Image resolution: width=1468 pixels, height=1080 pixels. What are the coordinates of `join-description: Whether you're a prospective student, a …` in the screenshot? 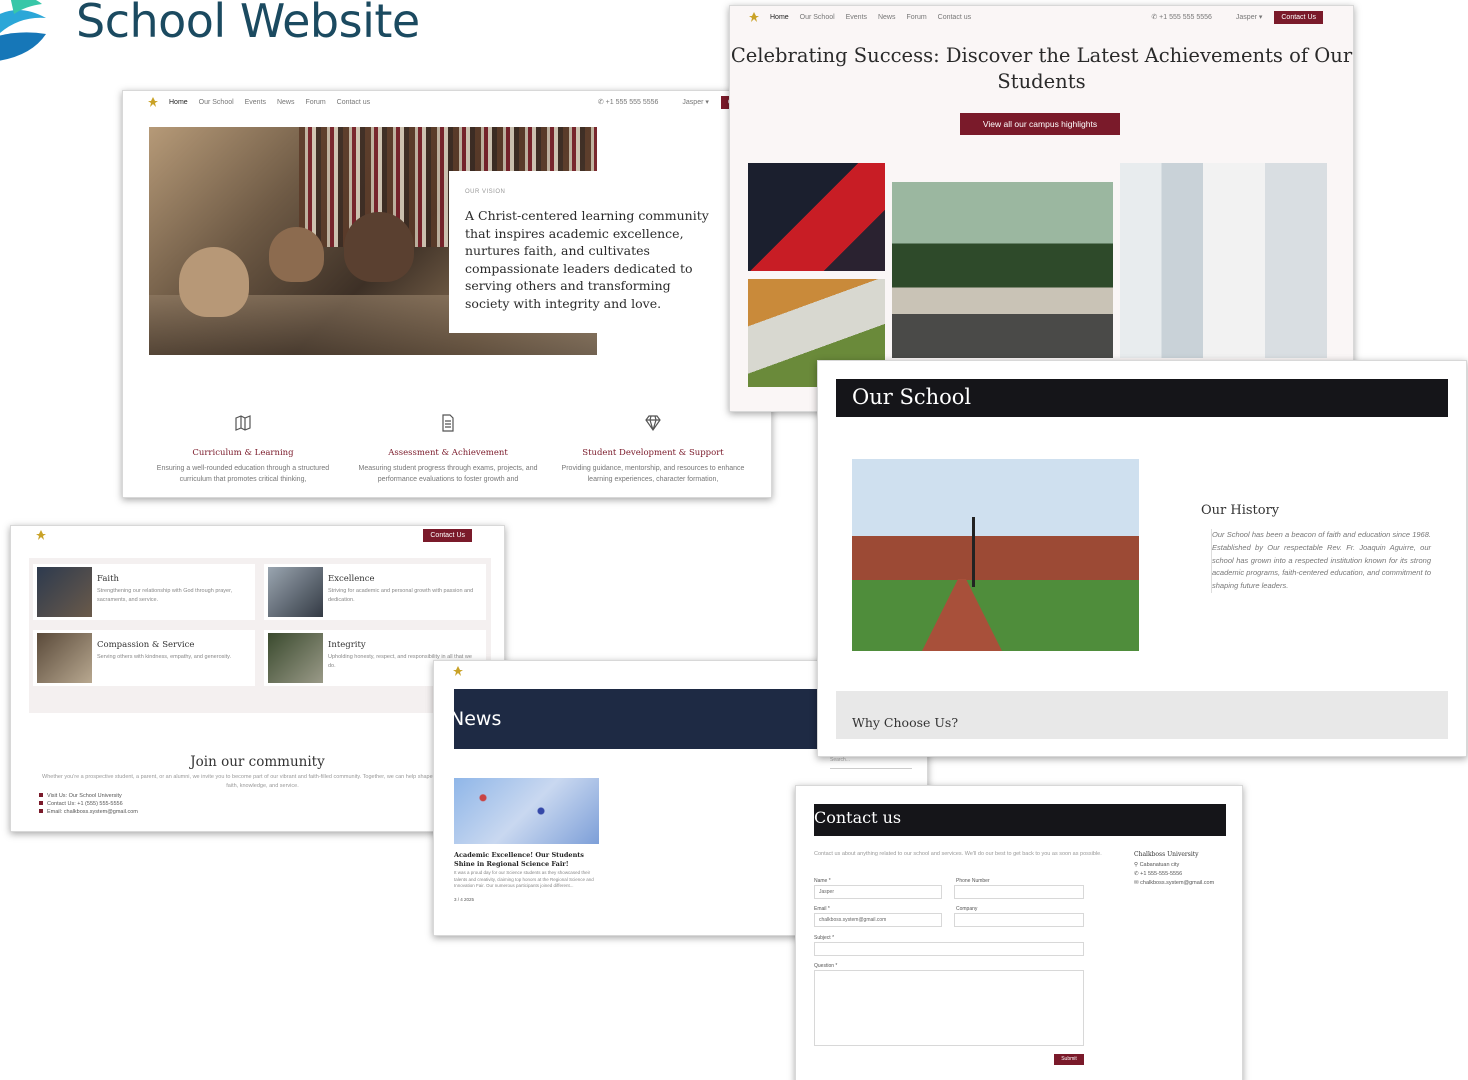 It's located at (262, 781).